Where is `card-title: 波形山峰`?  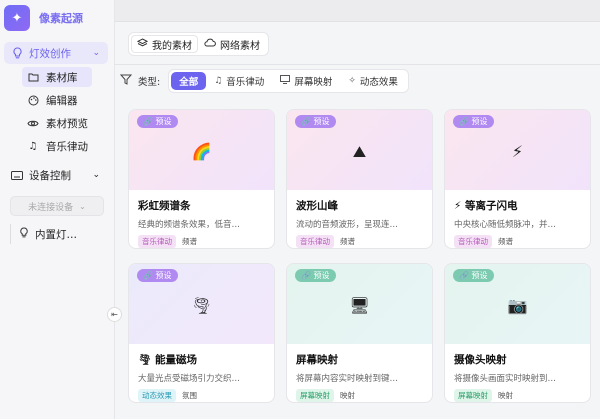 card-title: 波形山峰 is located at coordinates (317, 206).